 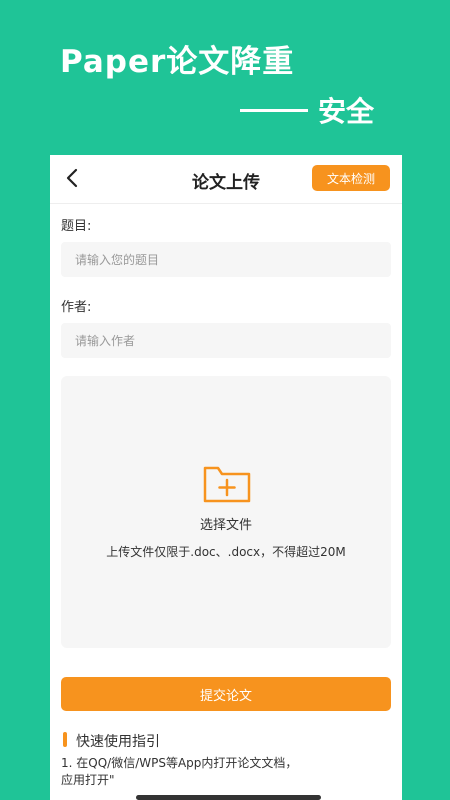 What do you see at coordinates (65, 739) in the screenshot?
I see `guide-accent-bar` at bounding box center [65, 739].